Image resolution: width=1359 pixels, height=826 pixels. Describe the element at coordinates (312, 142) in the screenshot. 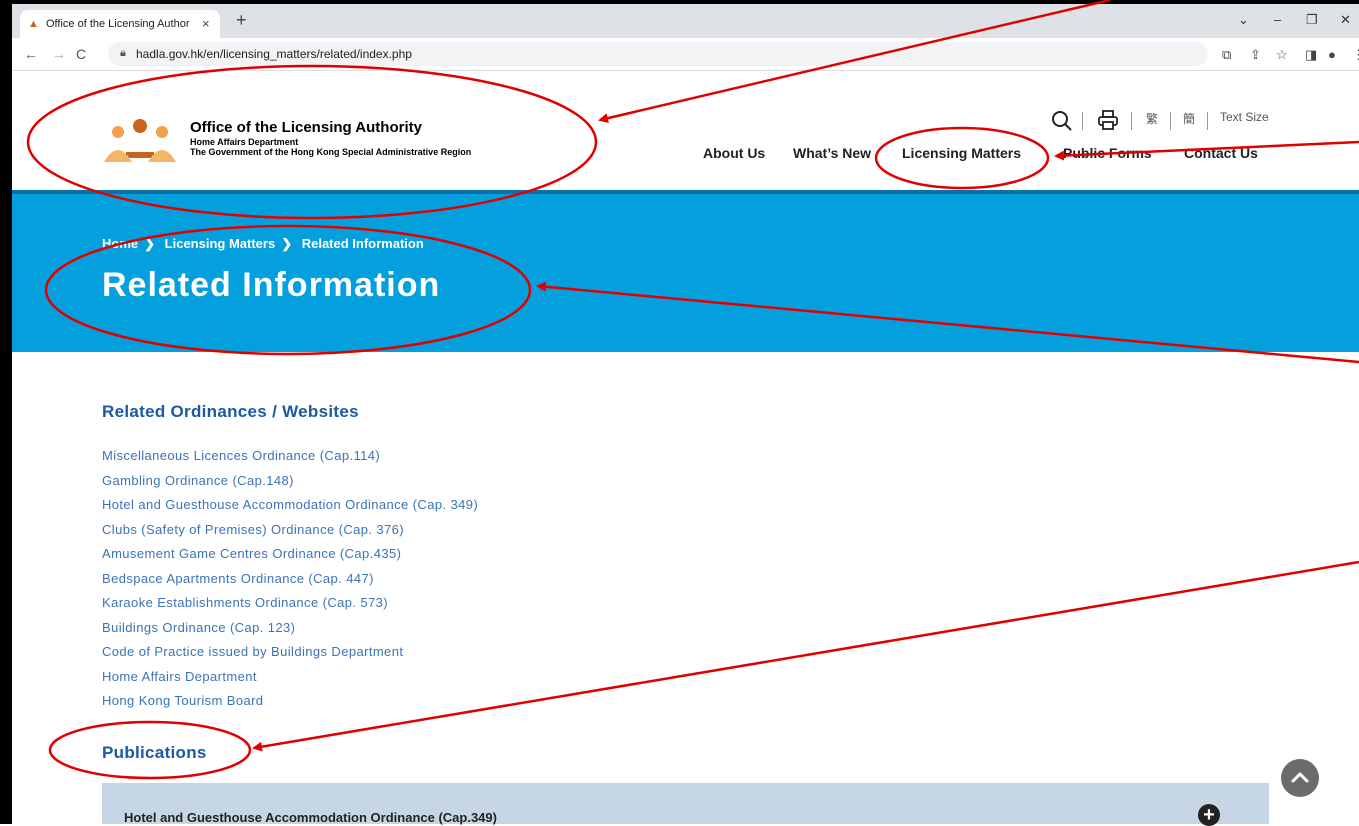

I see `annotation-ellipse-logo` at that location.